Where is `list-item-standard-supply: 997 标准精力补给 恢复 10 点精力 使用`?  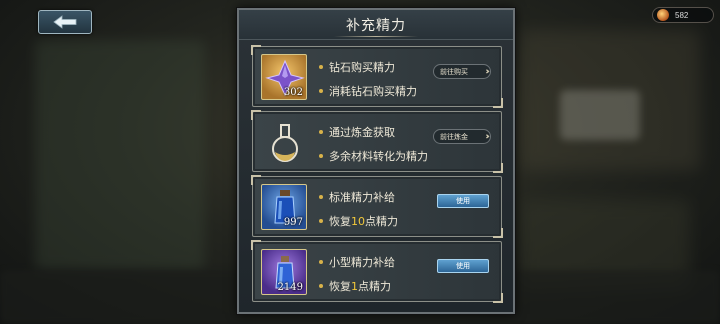
list-item-standard-supply: 997 标准精力补给 恢复 10 点精力 使用 is located at coordinates (377, 206).